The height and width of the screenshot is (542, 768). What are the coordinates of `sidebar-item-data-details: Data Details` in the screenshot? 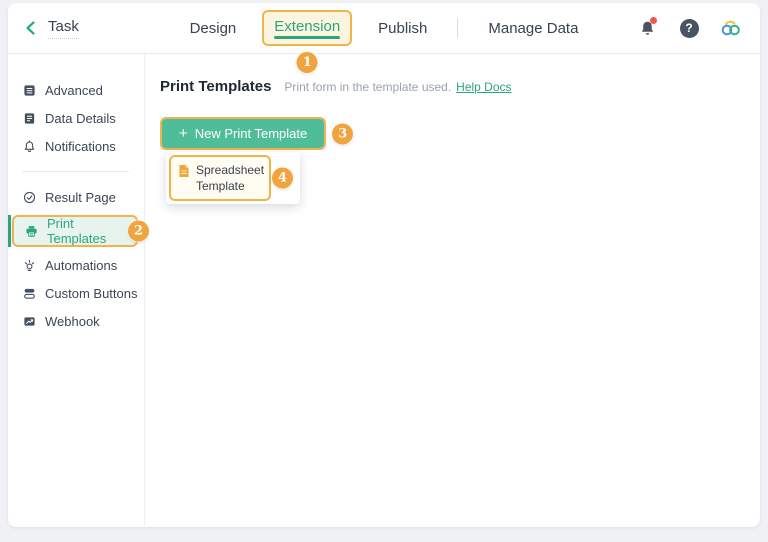 It's located at (76, 118).